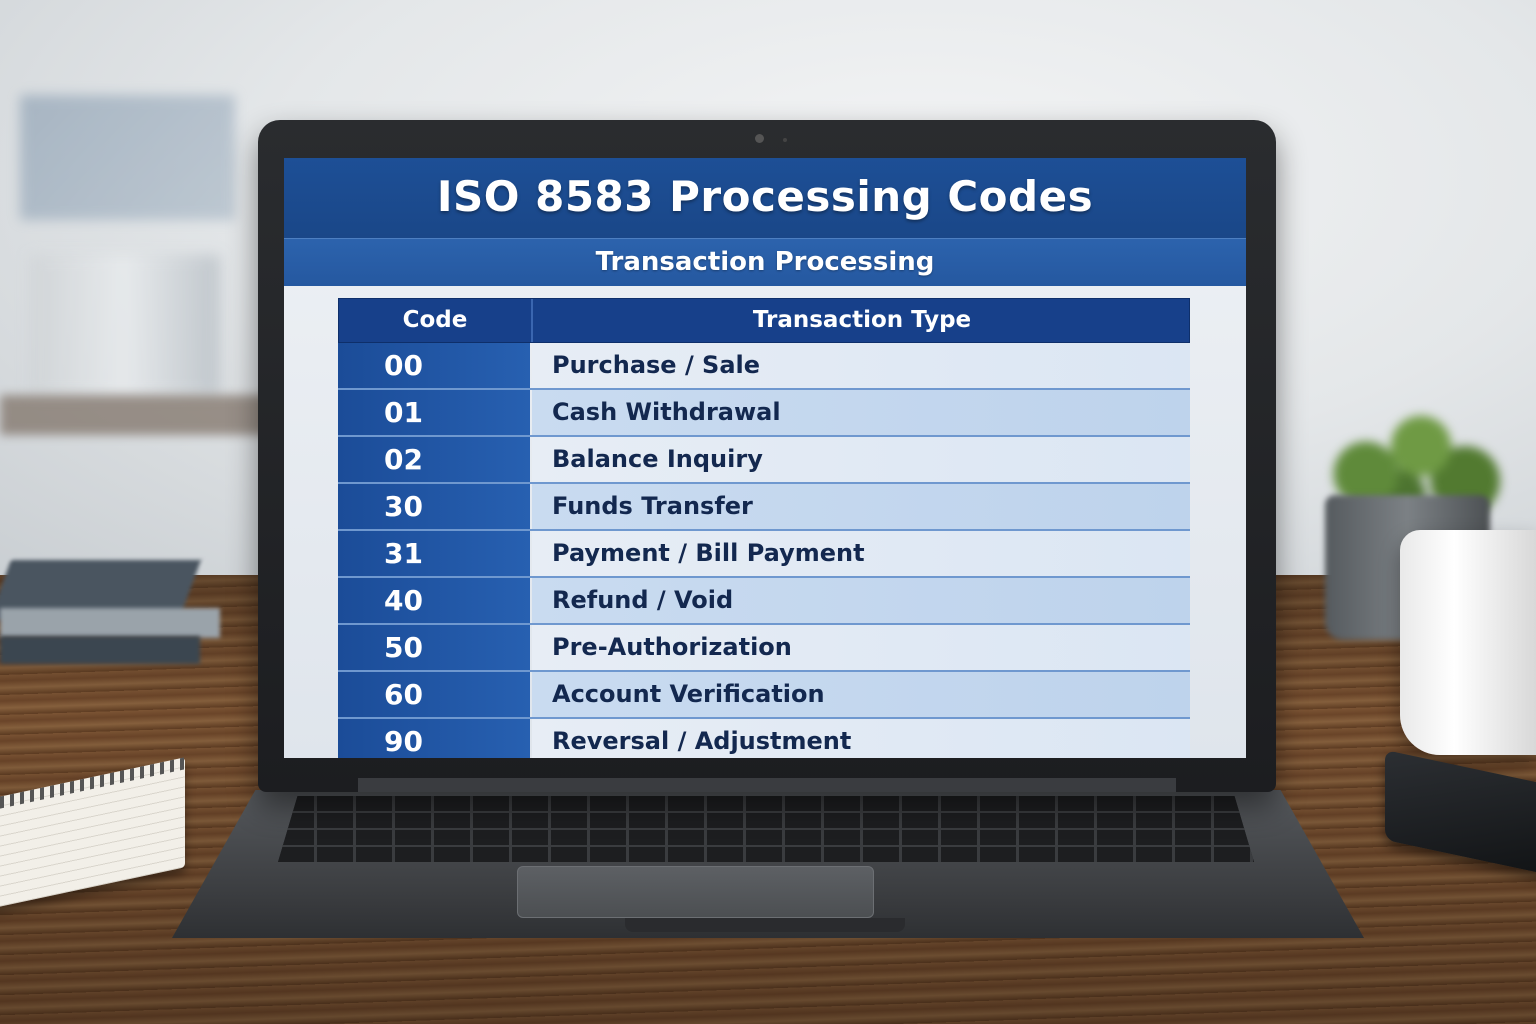 The image size is (1536, 1024). Describe the element at coordinates (861, 647) in the screenshot. I see `type-cell: Pre-Authorization` at that location.